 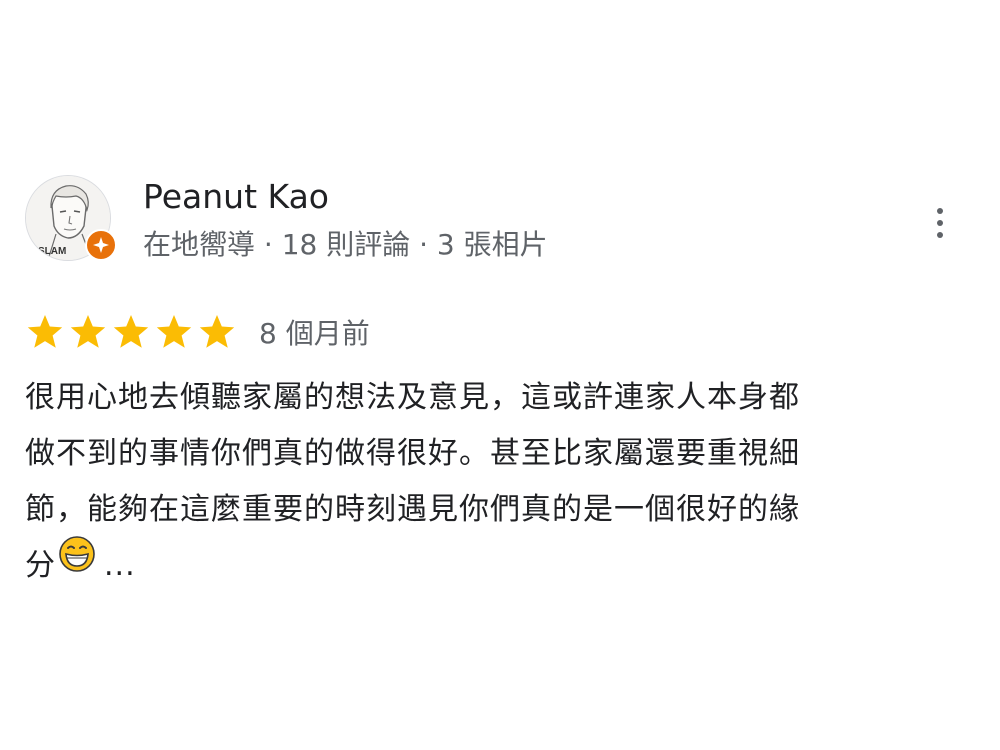 I want to click on review-text-line: 分, so click(x=40, y=565).